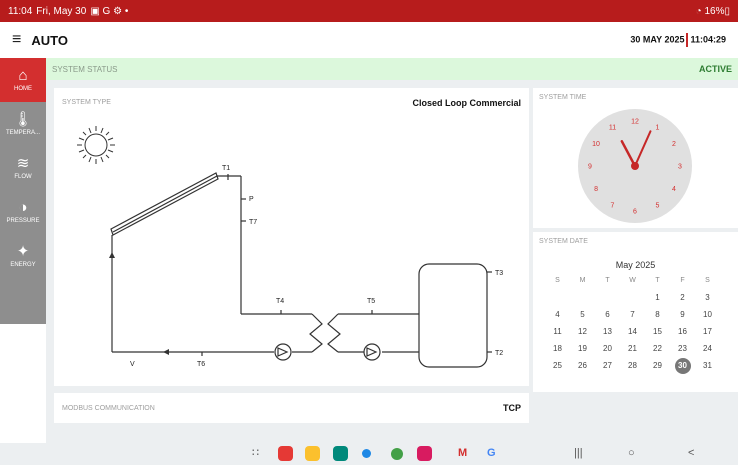 Image resolution: width=738 pixels, height=465 pixels. Describe the element at coordinates (687, 40) in the screenshot. I see `datetime-separator` at that location.